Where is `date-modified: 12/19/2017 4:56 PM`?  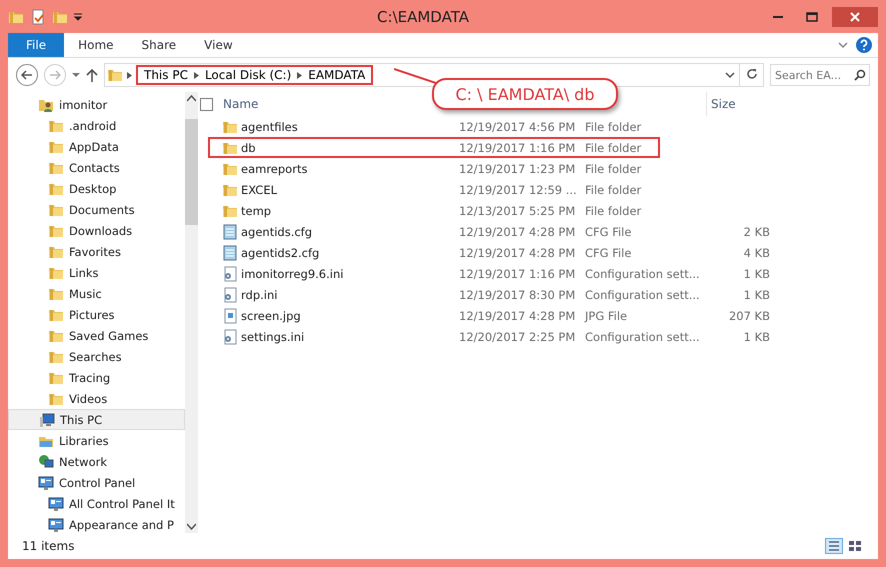
date-modified: 12/19/2017 4:56 PM is located at coordinates (517, 127).